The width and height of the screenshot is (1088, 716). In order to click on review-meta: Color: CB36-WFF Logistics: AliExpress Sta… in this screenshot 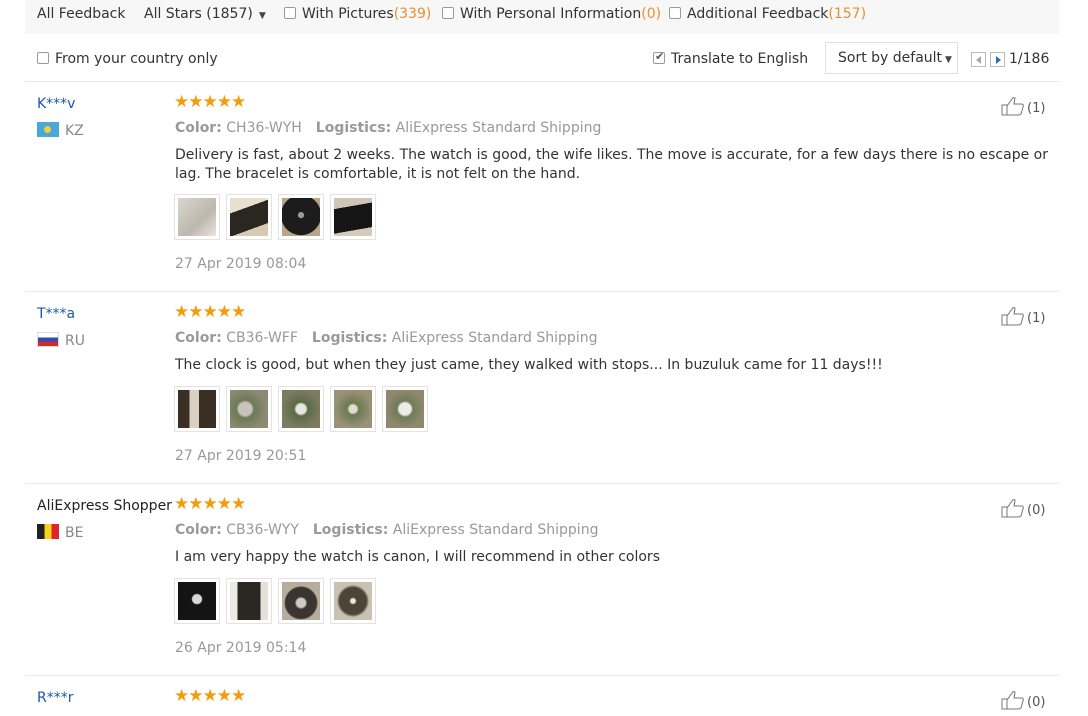, I will do `click(386, 338)`.